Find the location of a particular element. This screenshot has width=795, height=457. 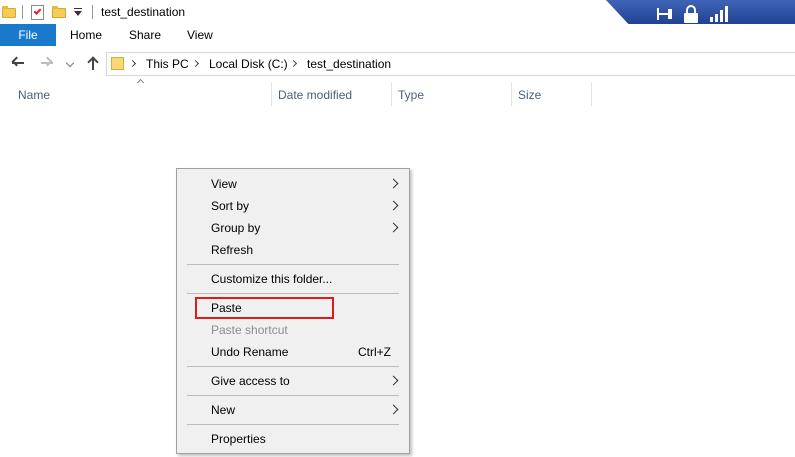

tab-share: Share is located at coordinates (145, 35).